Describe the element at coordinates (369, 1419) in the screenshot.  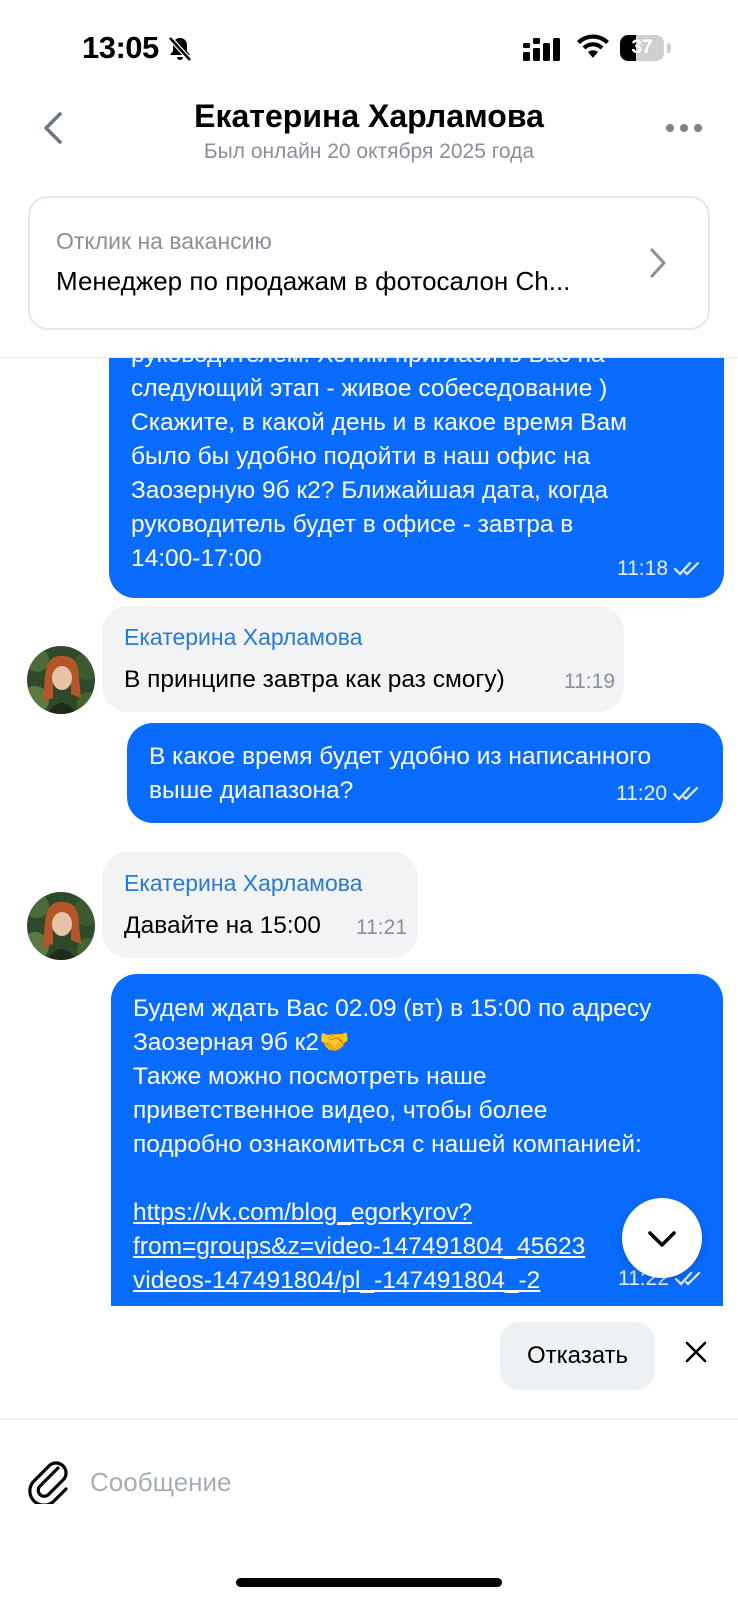
I see `composer-divider` at that location.